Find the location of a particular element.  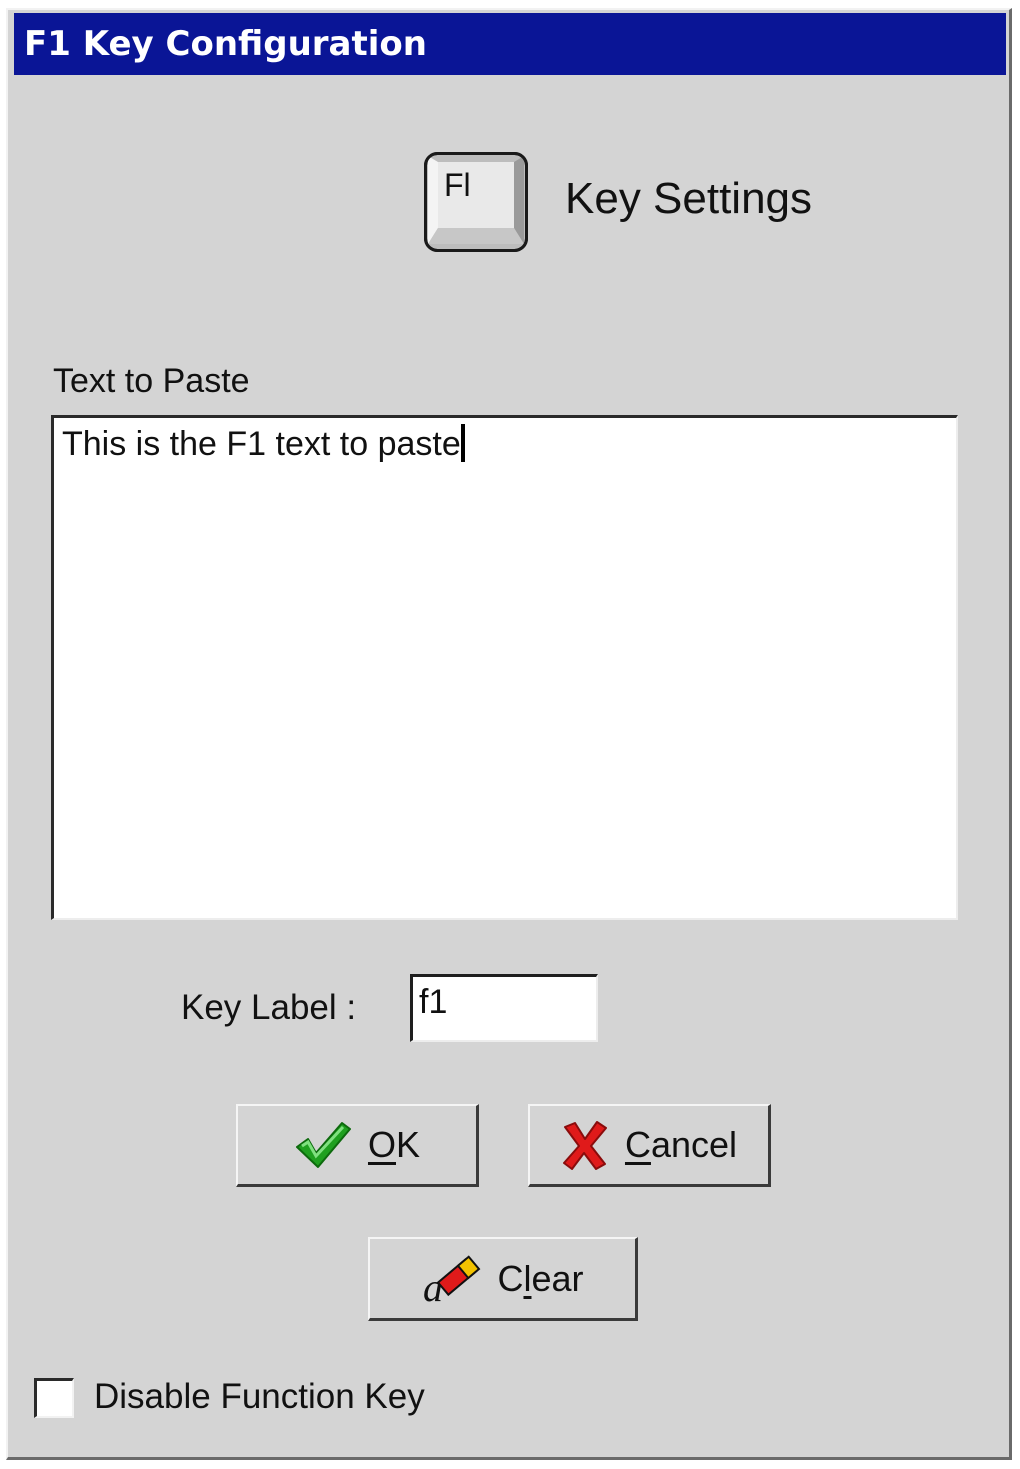

key-settings-heading: Key Settings is located at coordinates (689, 198).